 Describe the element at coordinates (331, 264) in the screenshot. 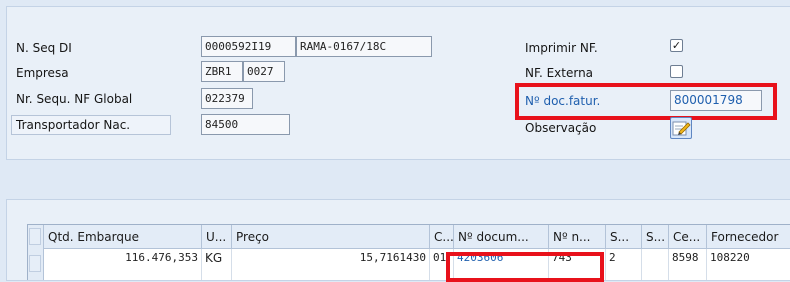

I see `cell-preco: 15,7161430` at that location.